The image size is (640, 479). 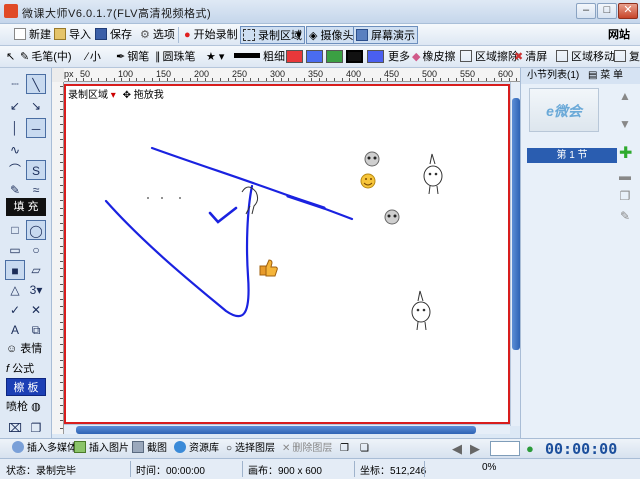 I want to click on move-up-icon: ▲, so click(x=625, y=96).